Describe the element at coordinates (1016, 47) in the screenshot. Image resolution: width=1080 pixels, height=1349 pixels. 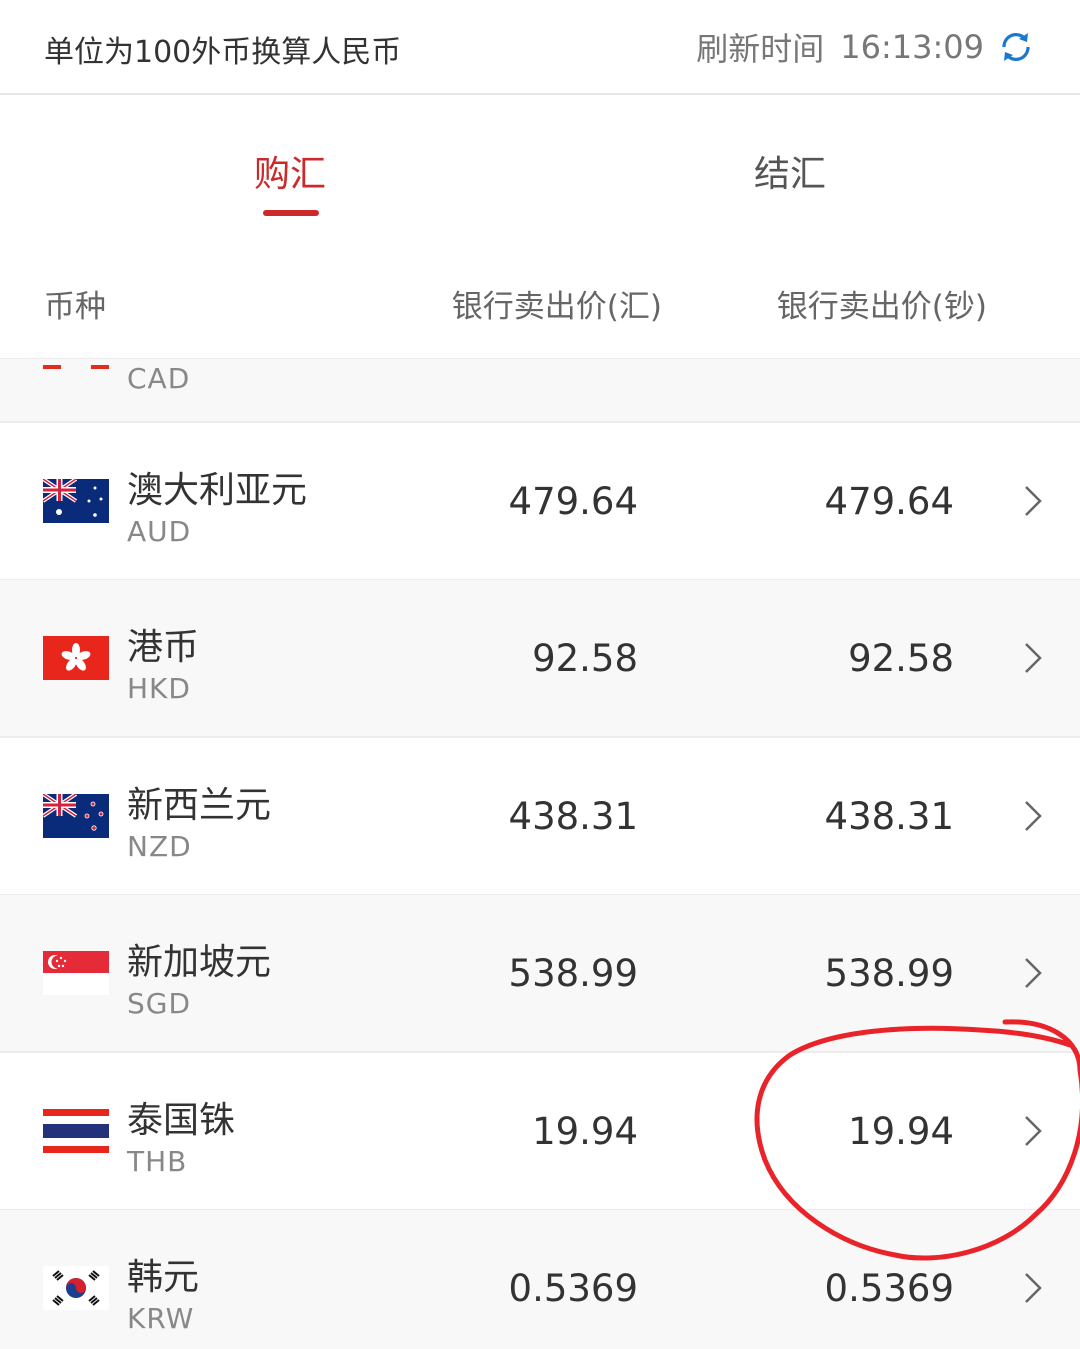
I see `refresh-icon` at that location.